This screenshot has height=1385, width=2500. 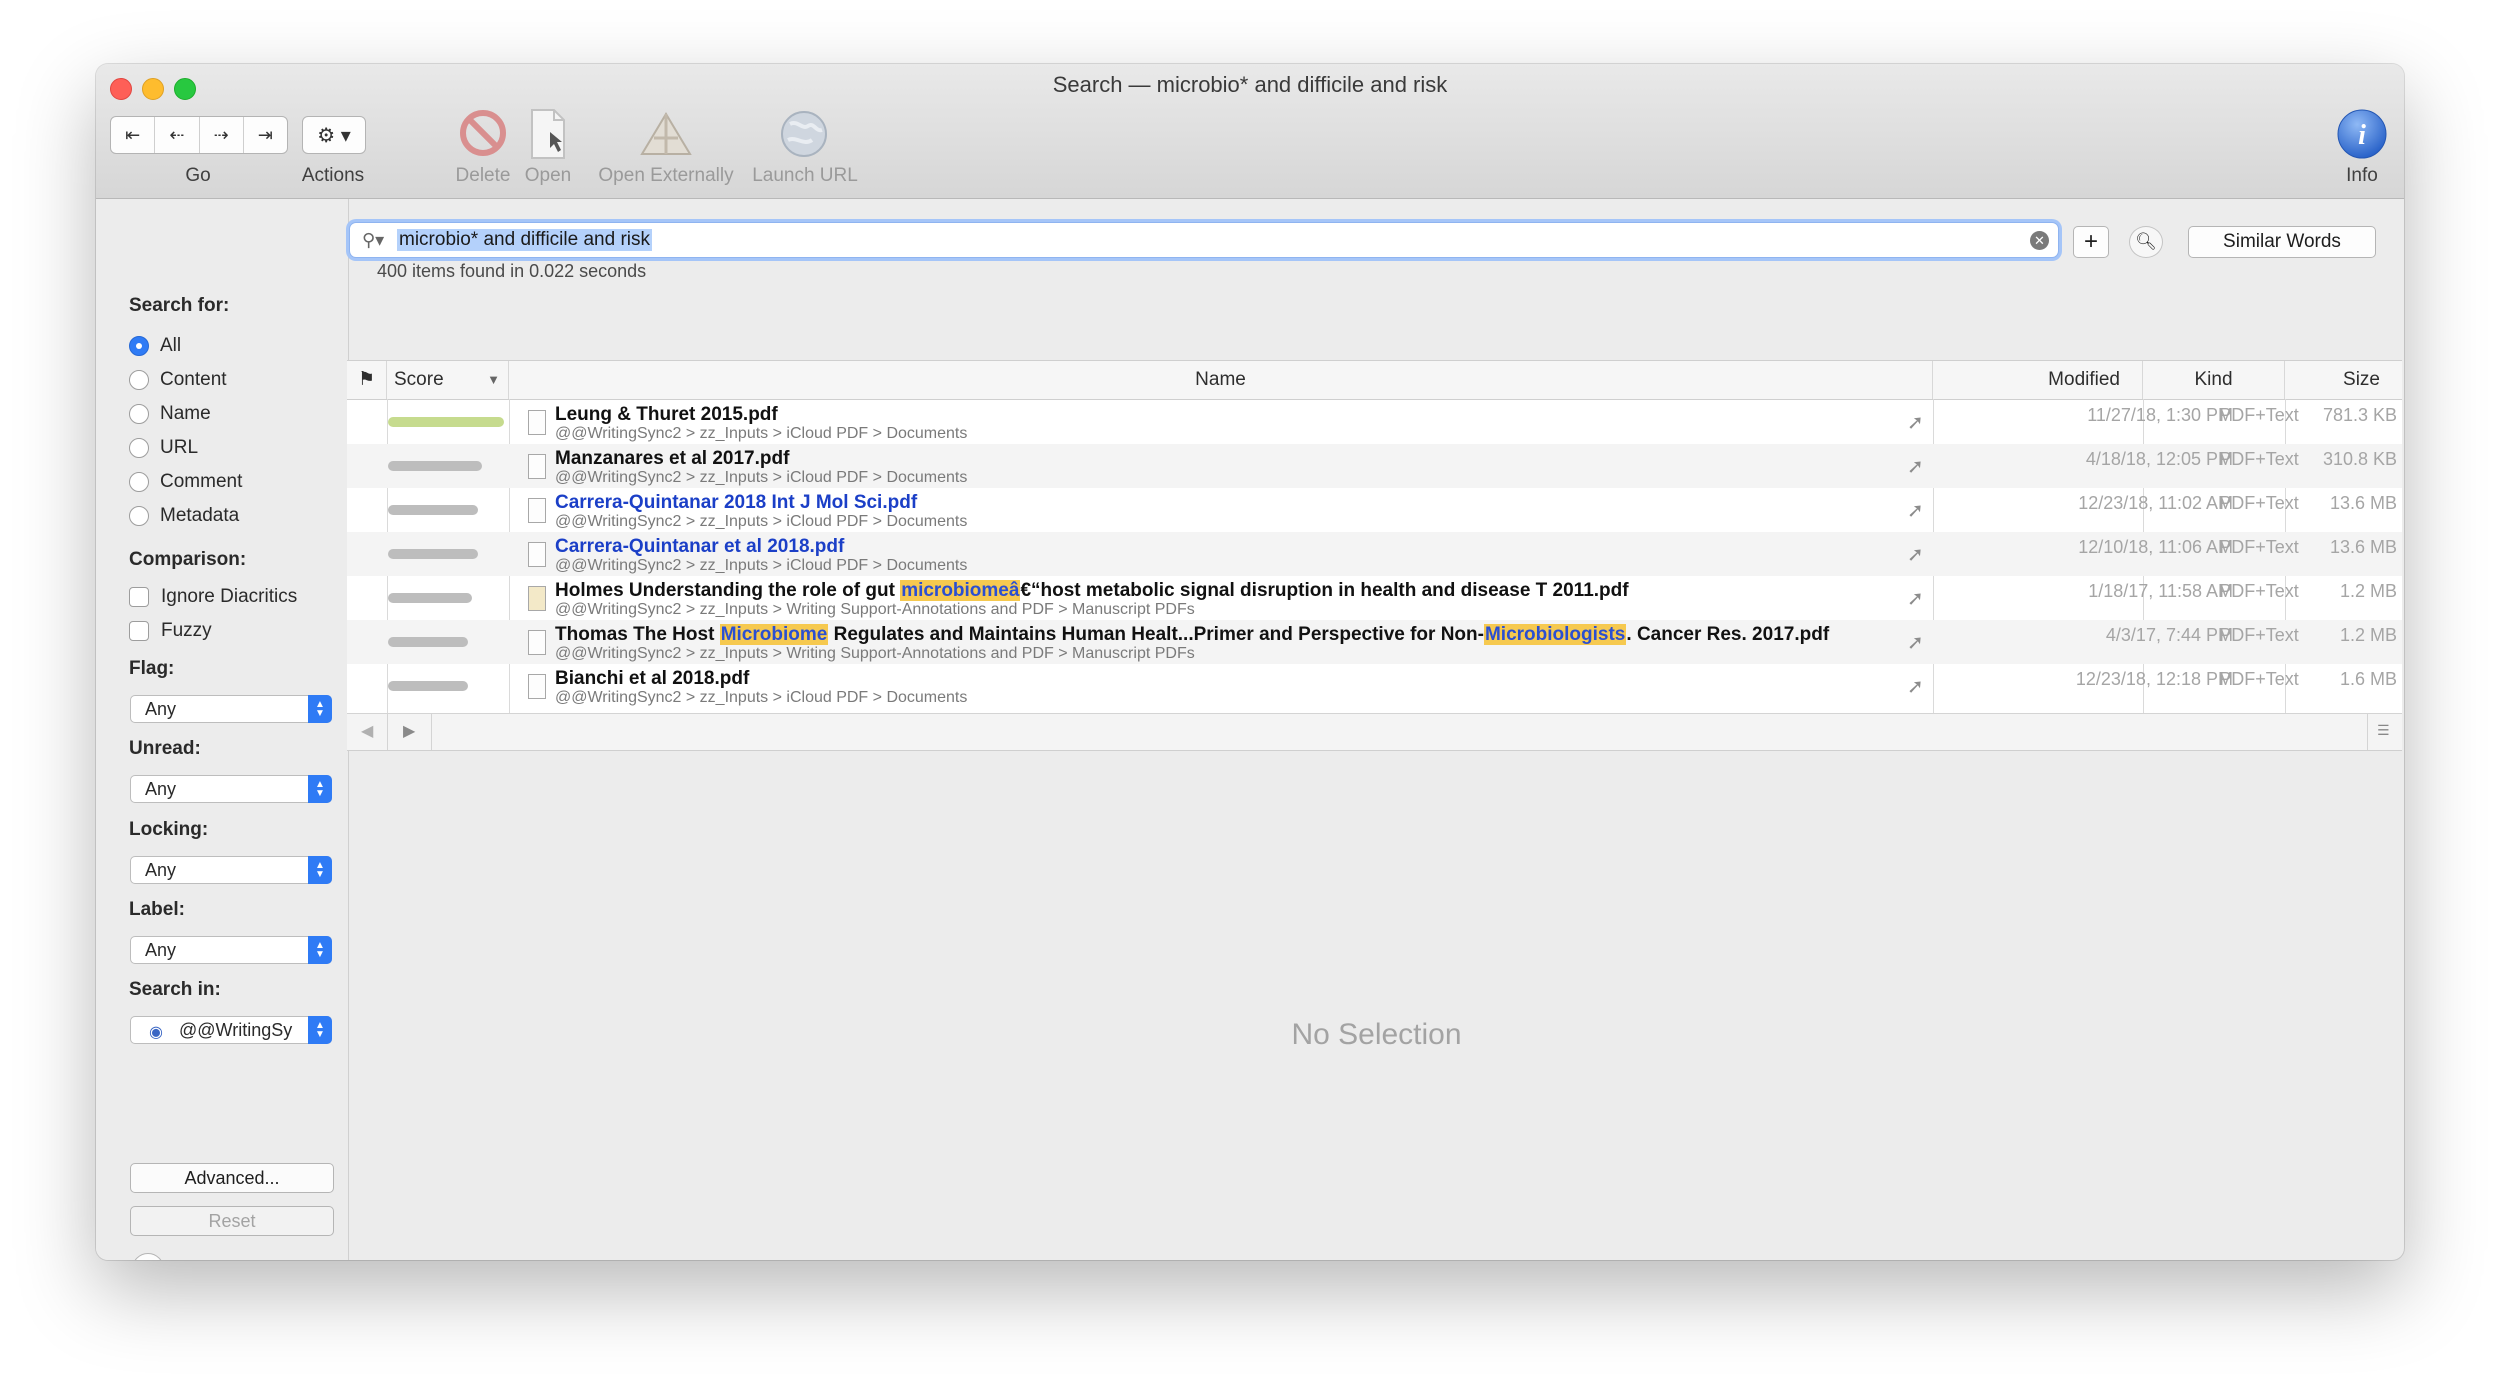 I want to click on go-first-icon: ⇤, so click(x=133, y=135).